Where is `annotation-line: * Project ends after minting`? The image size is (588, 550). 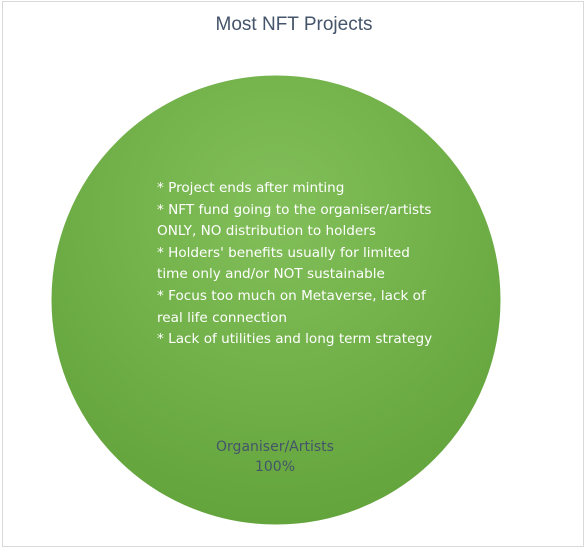
annotation-line: * Project ends after minting is located at coordinates (251, 188).